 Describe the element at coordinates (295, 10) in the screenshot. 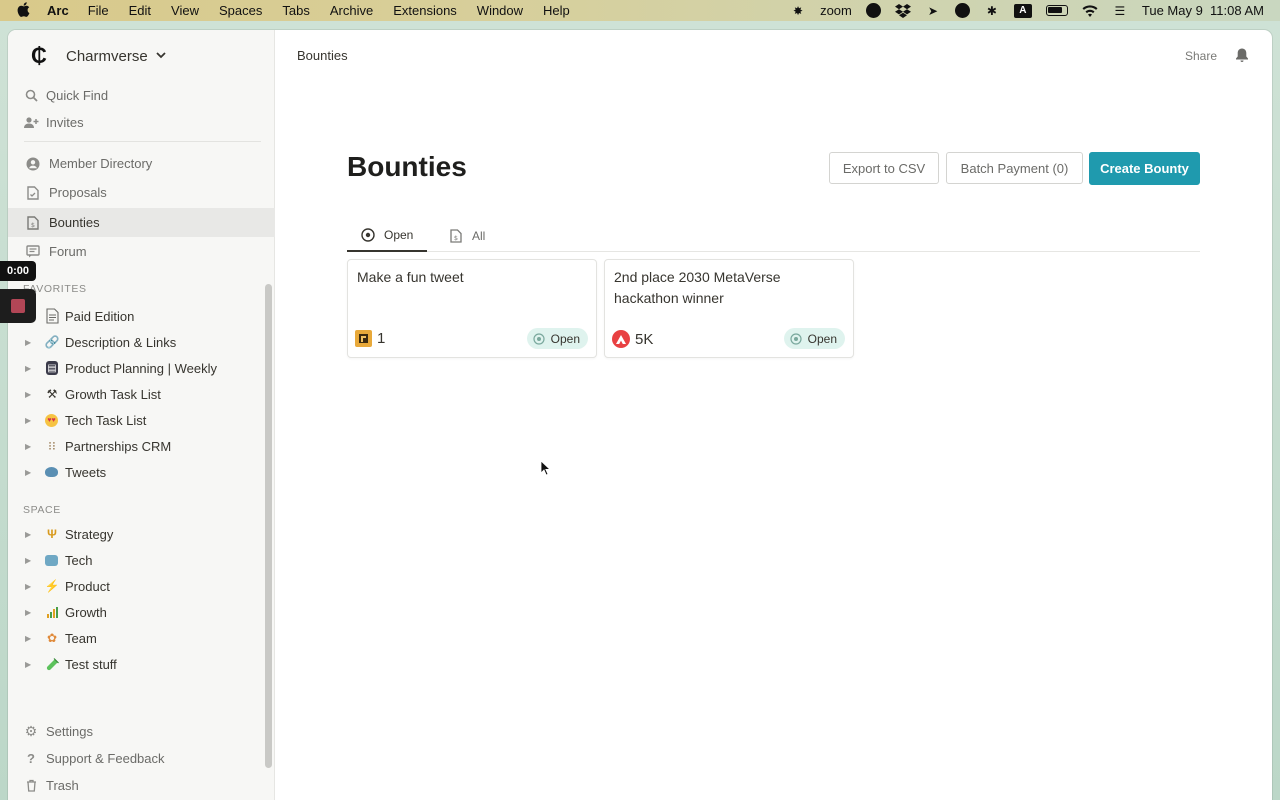

I see `menubar-tabs: Tabs` at that location.